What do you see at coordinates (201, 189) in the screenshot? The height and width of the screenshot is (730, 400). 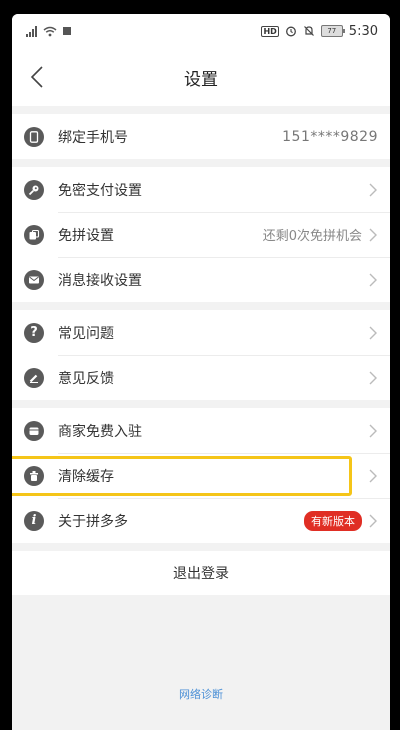 I see `setting-password-free-pay: 免密支付设置` at bounding box center [201, 189].